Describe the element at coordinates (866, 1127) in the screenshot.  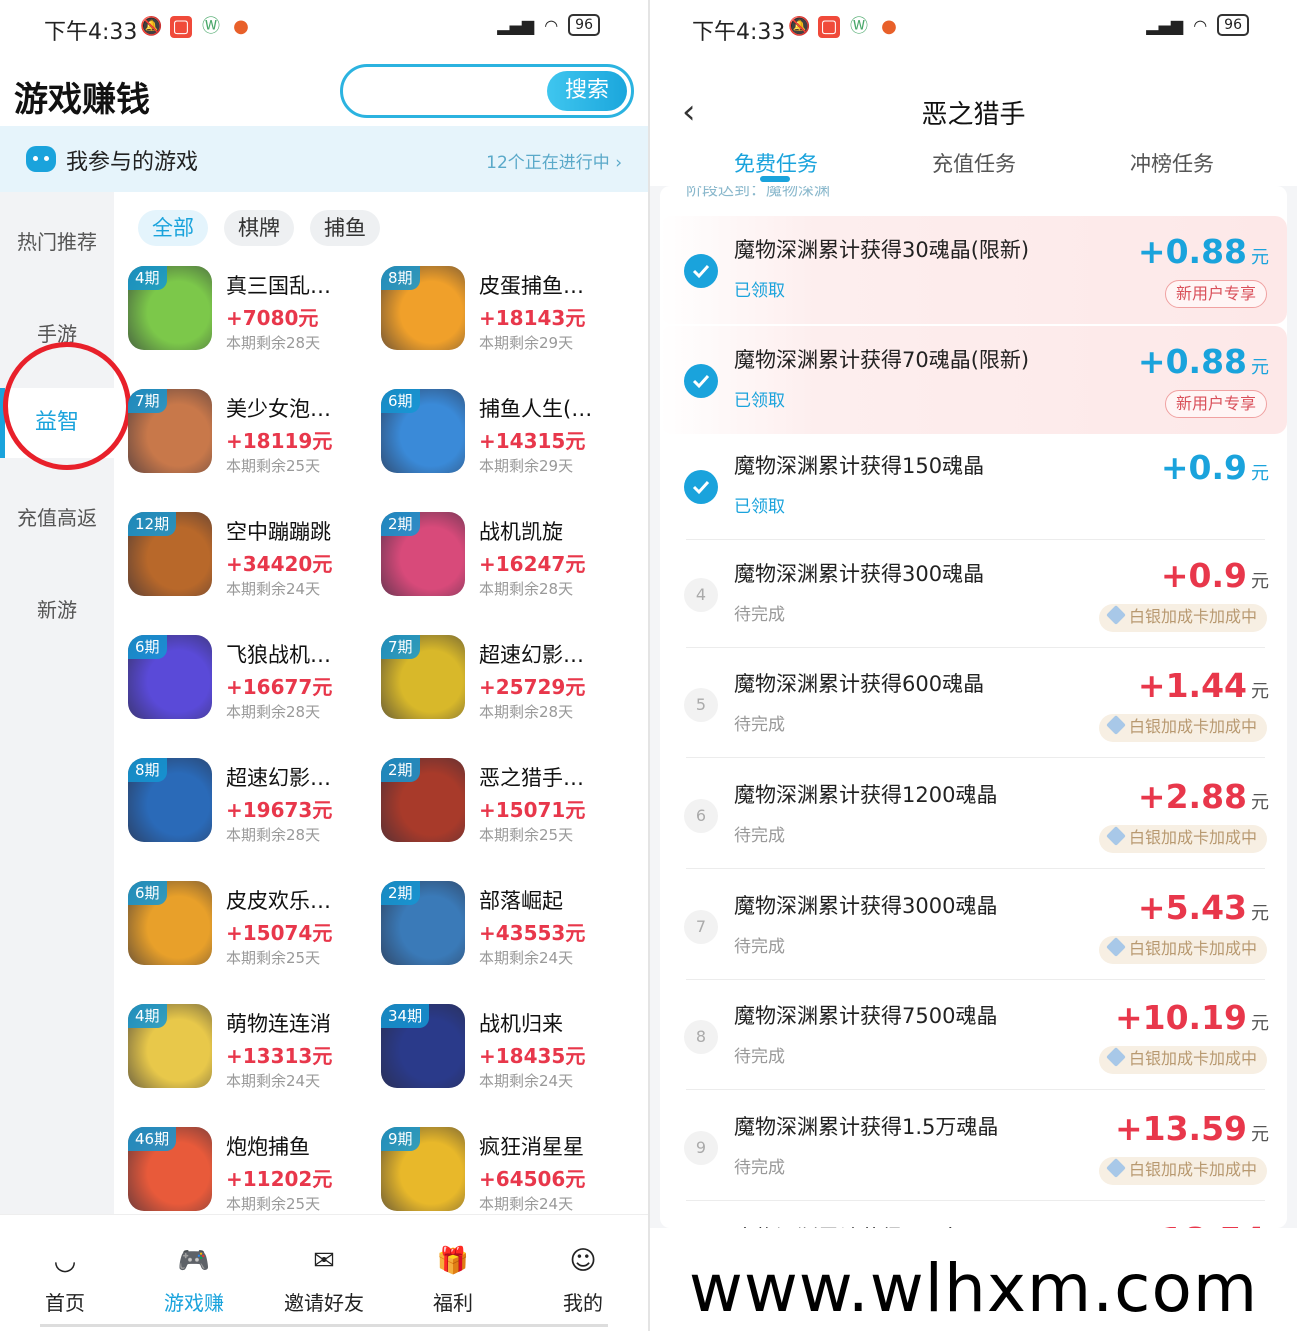
I see `task-name: 魔物深渊累计获得1.5万魂晶` at that location.